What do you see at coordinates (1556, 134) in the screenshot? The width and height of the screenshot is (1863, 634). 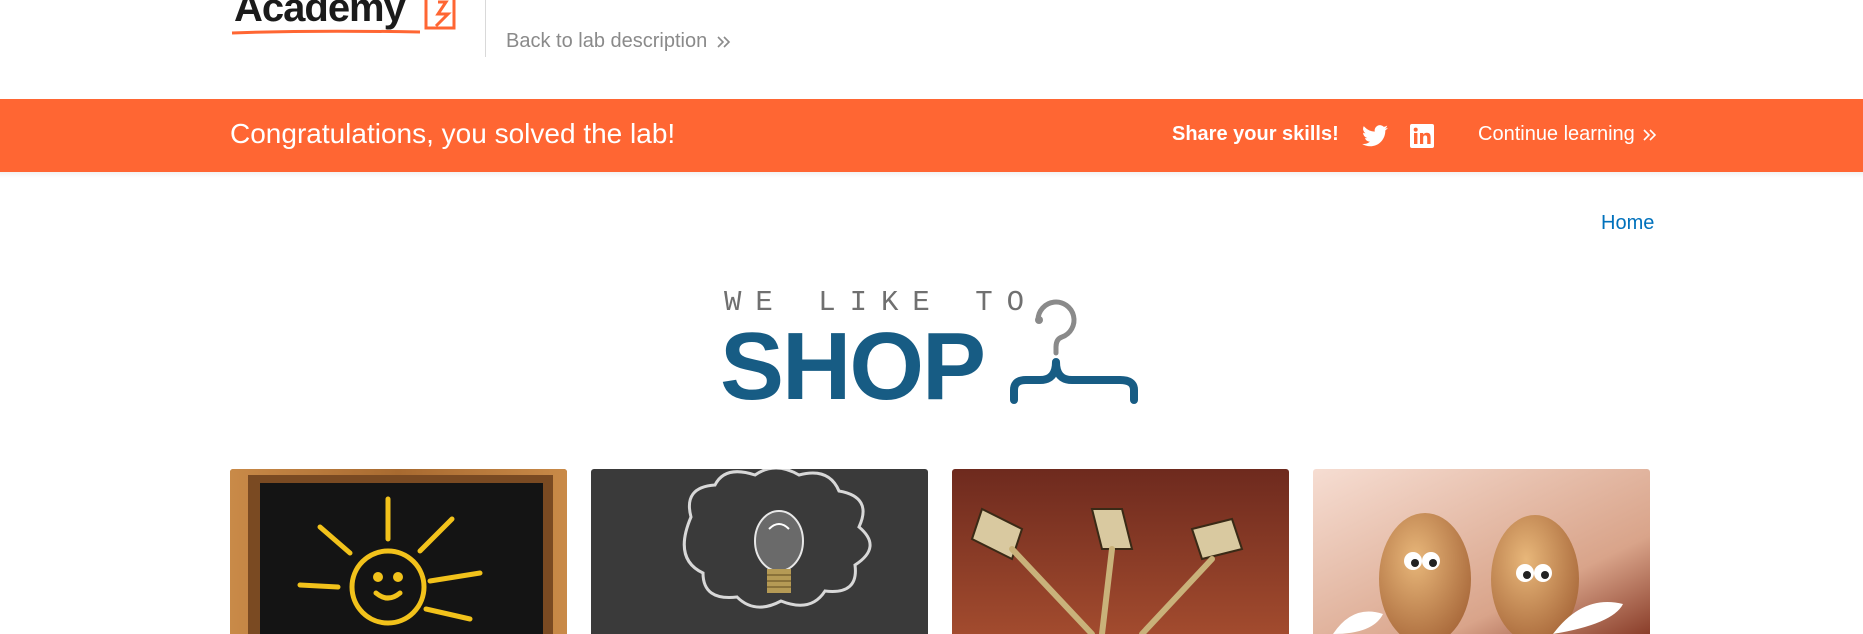 I see `continue-label: Continue learning` at bounding box center [1556, 134].